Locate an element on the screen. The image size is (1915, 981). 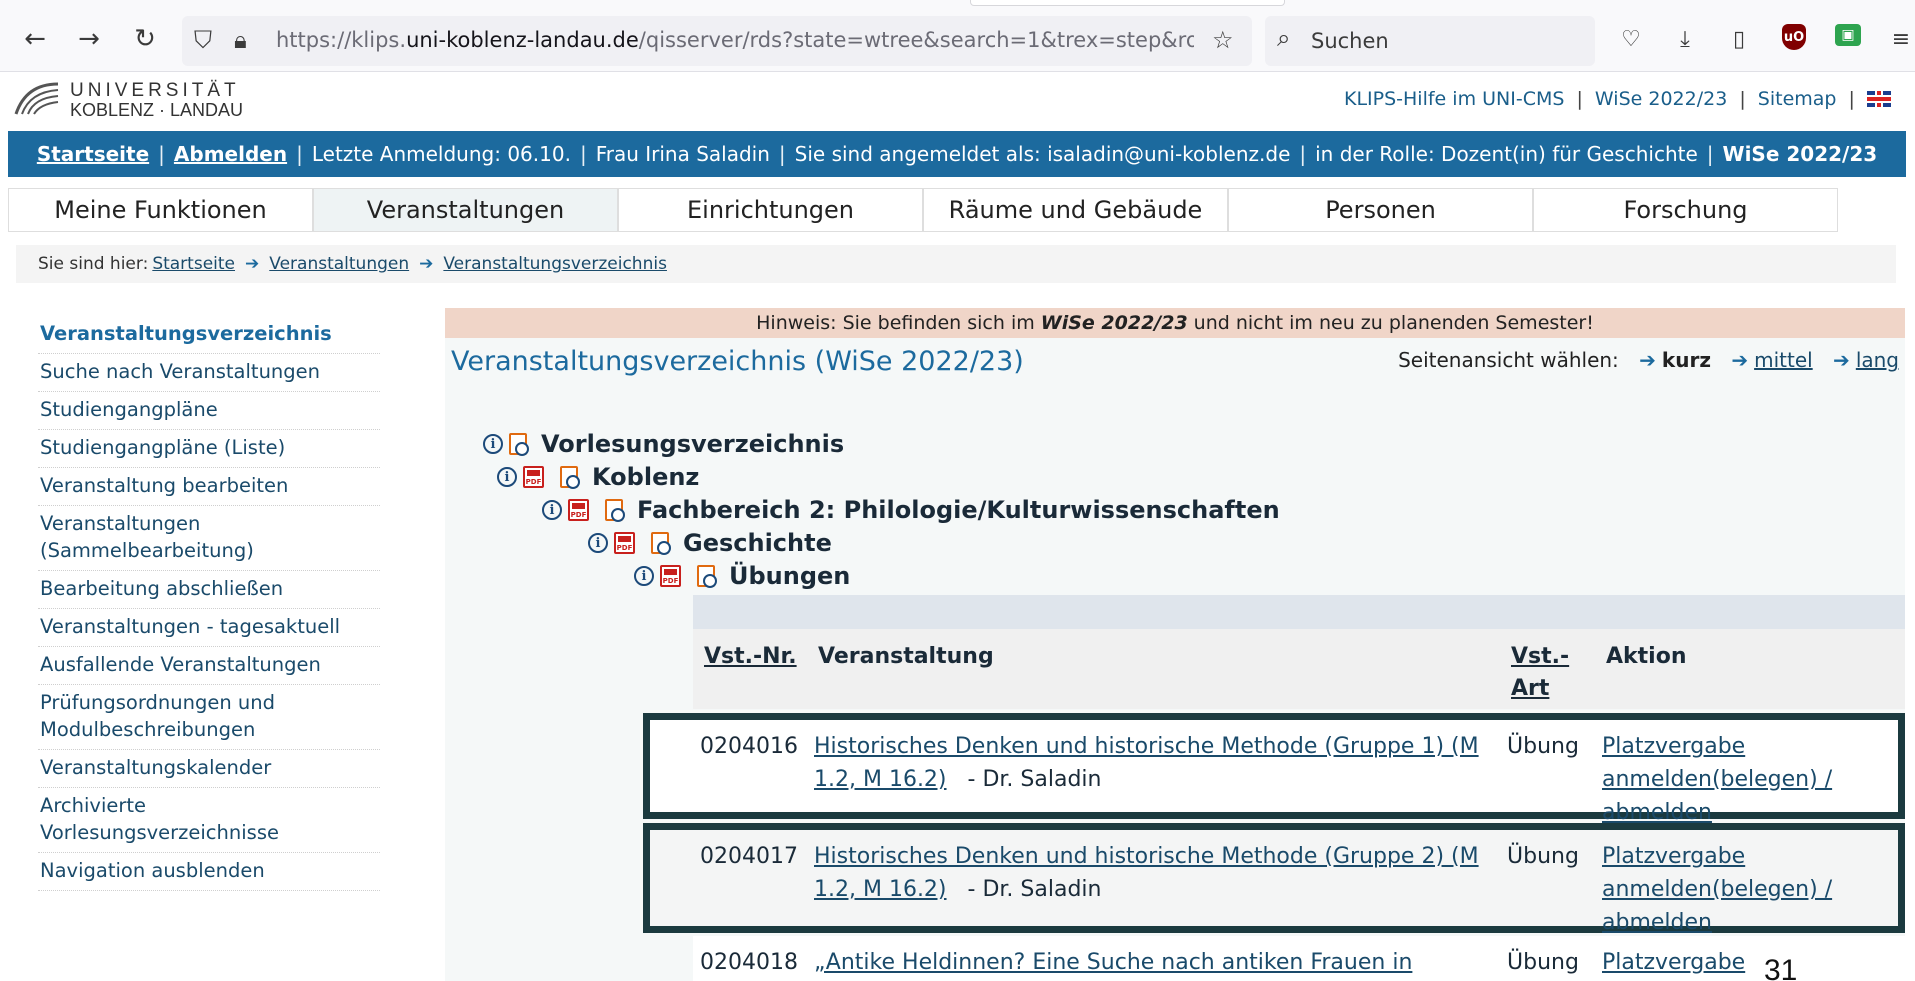
english-flag-icon is located at coordinates (1879, 99).